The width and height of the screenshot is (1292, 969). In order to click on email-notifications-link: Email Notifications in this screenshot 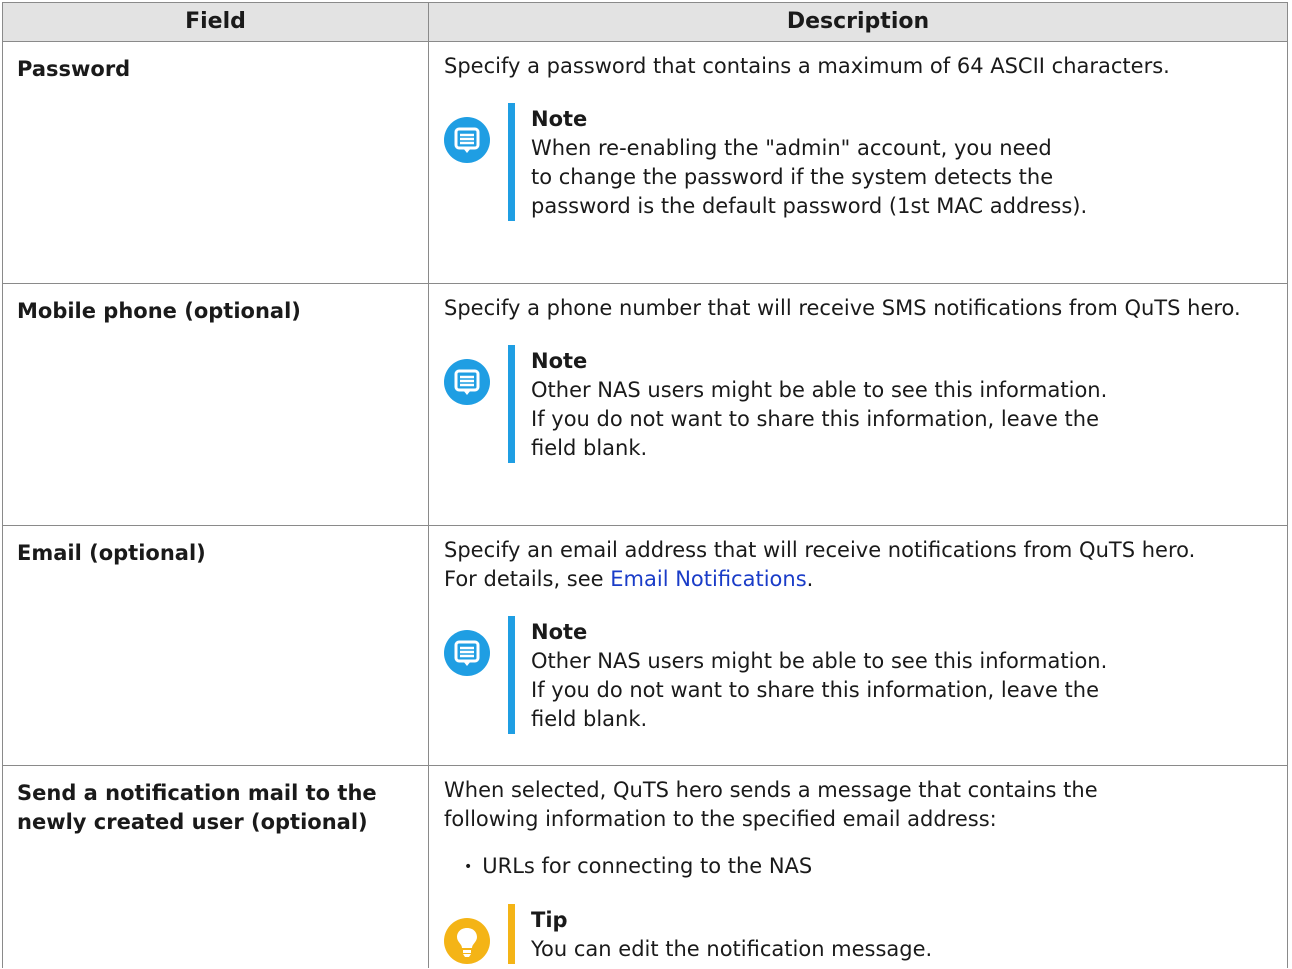, I will do `click(708, 579)`.